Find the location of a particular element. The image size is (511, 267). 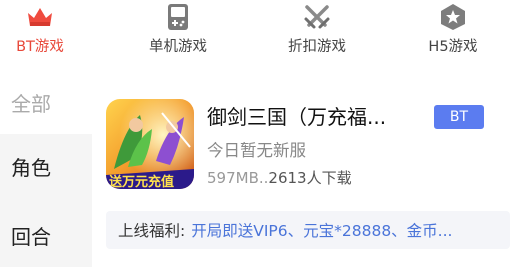

sidebar-item-role: 角色 is located at coordinates (46, 166).